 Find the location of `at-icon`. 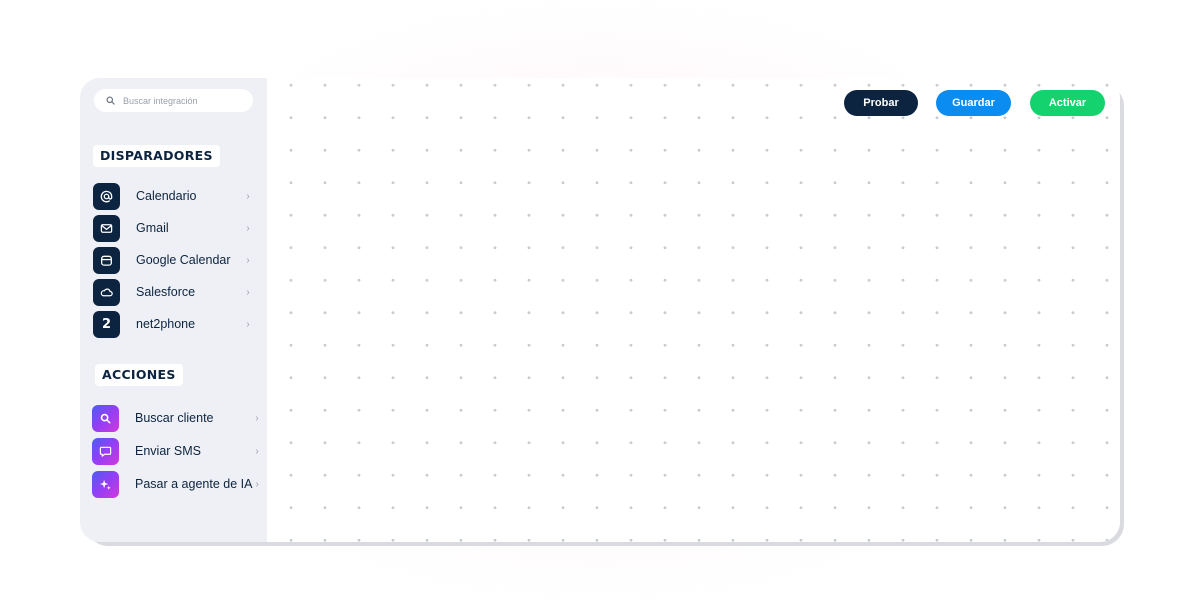

at-icon is located at coordinates (106, 196).